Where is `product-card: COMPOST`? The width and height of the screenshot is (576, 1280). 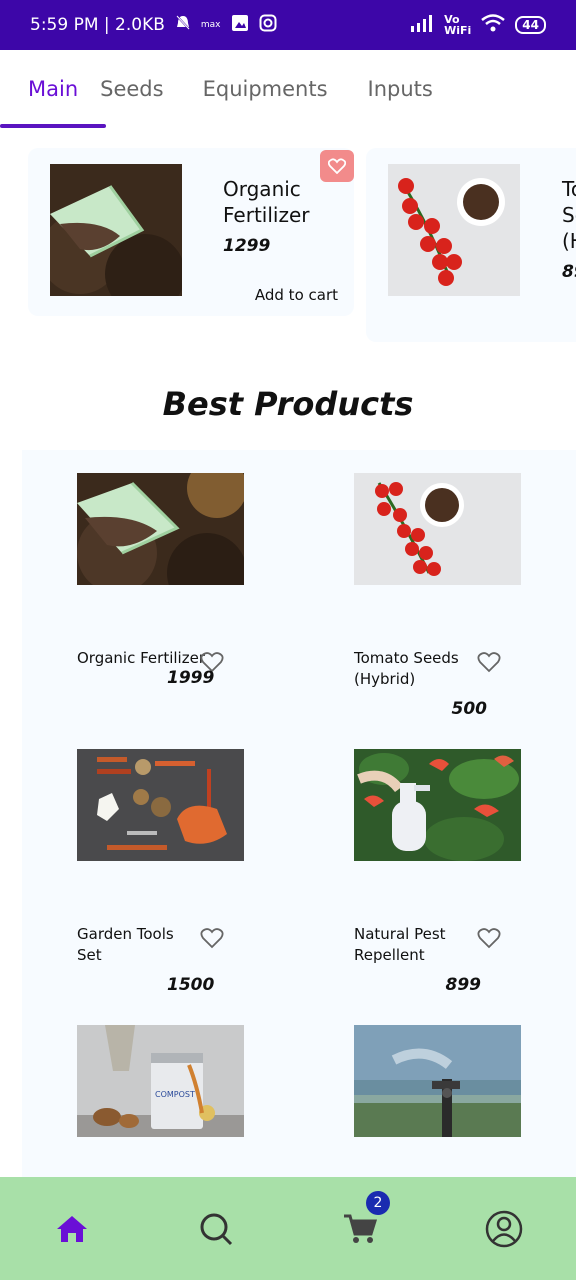 product-card: COMPOST is located at coordinates (177, 1085).